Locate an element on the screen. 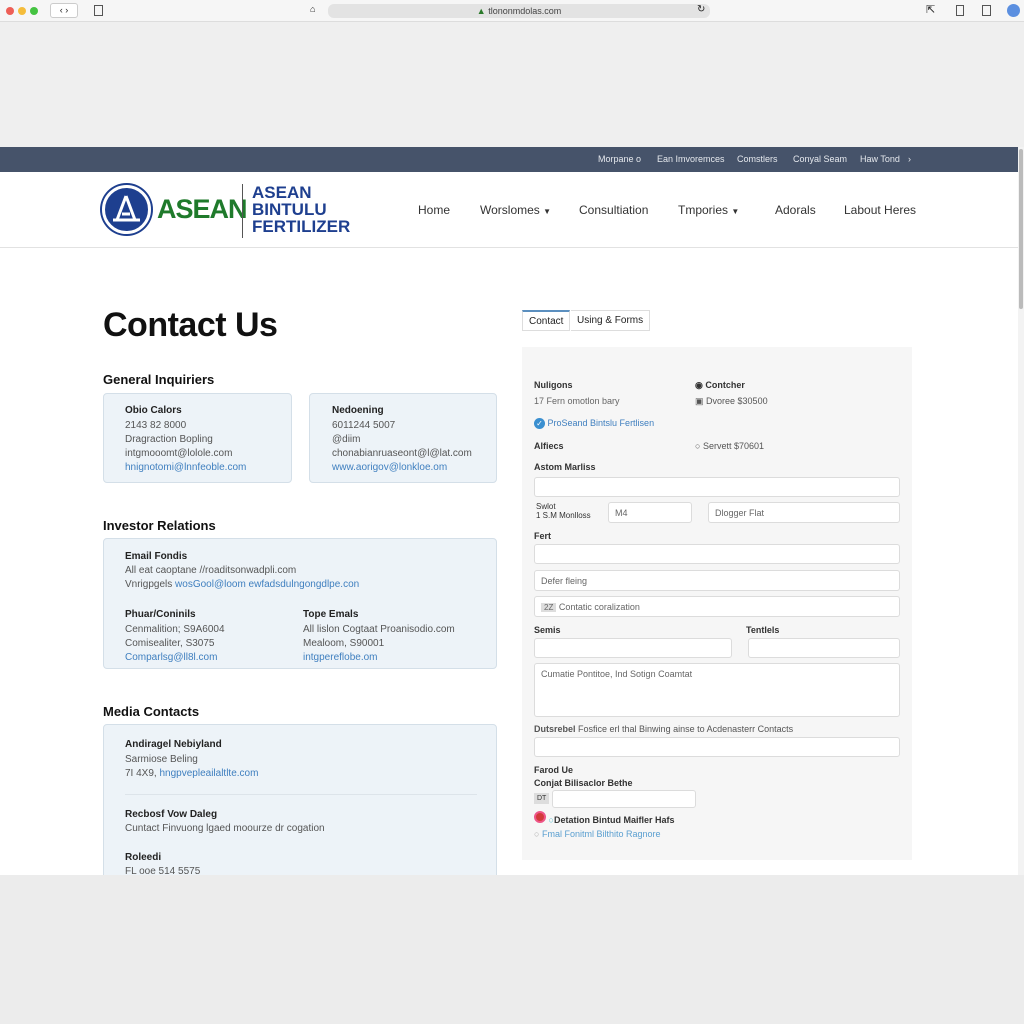 This screenshot has height=1024, width=1024. card-link: hnignotomi@lnnfeoble.com is located at coordinates (185, 467).